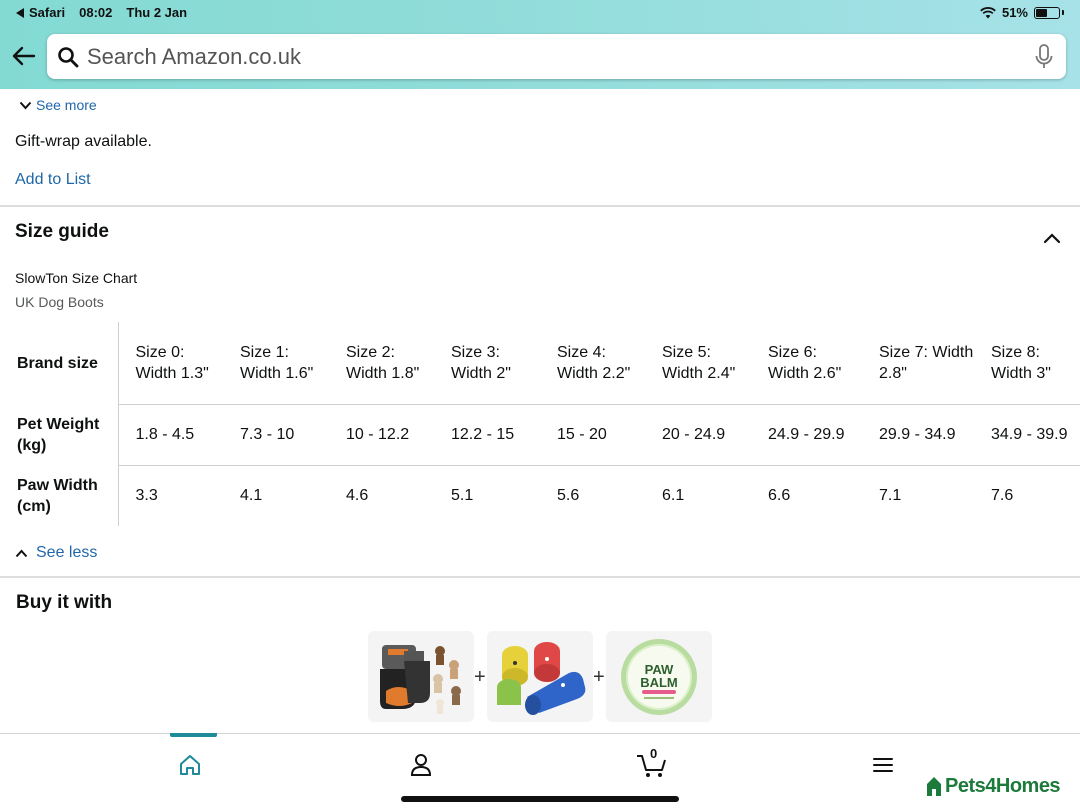  I want to click on home-icon, so click(190, 765).